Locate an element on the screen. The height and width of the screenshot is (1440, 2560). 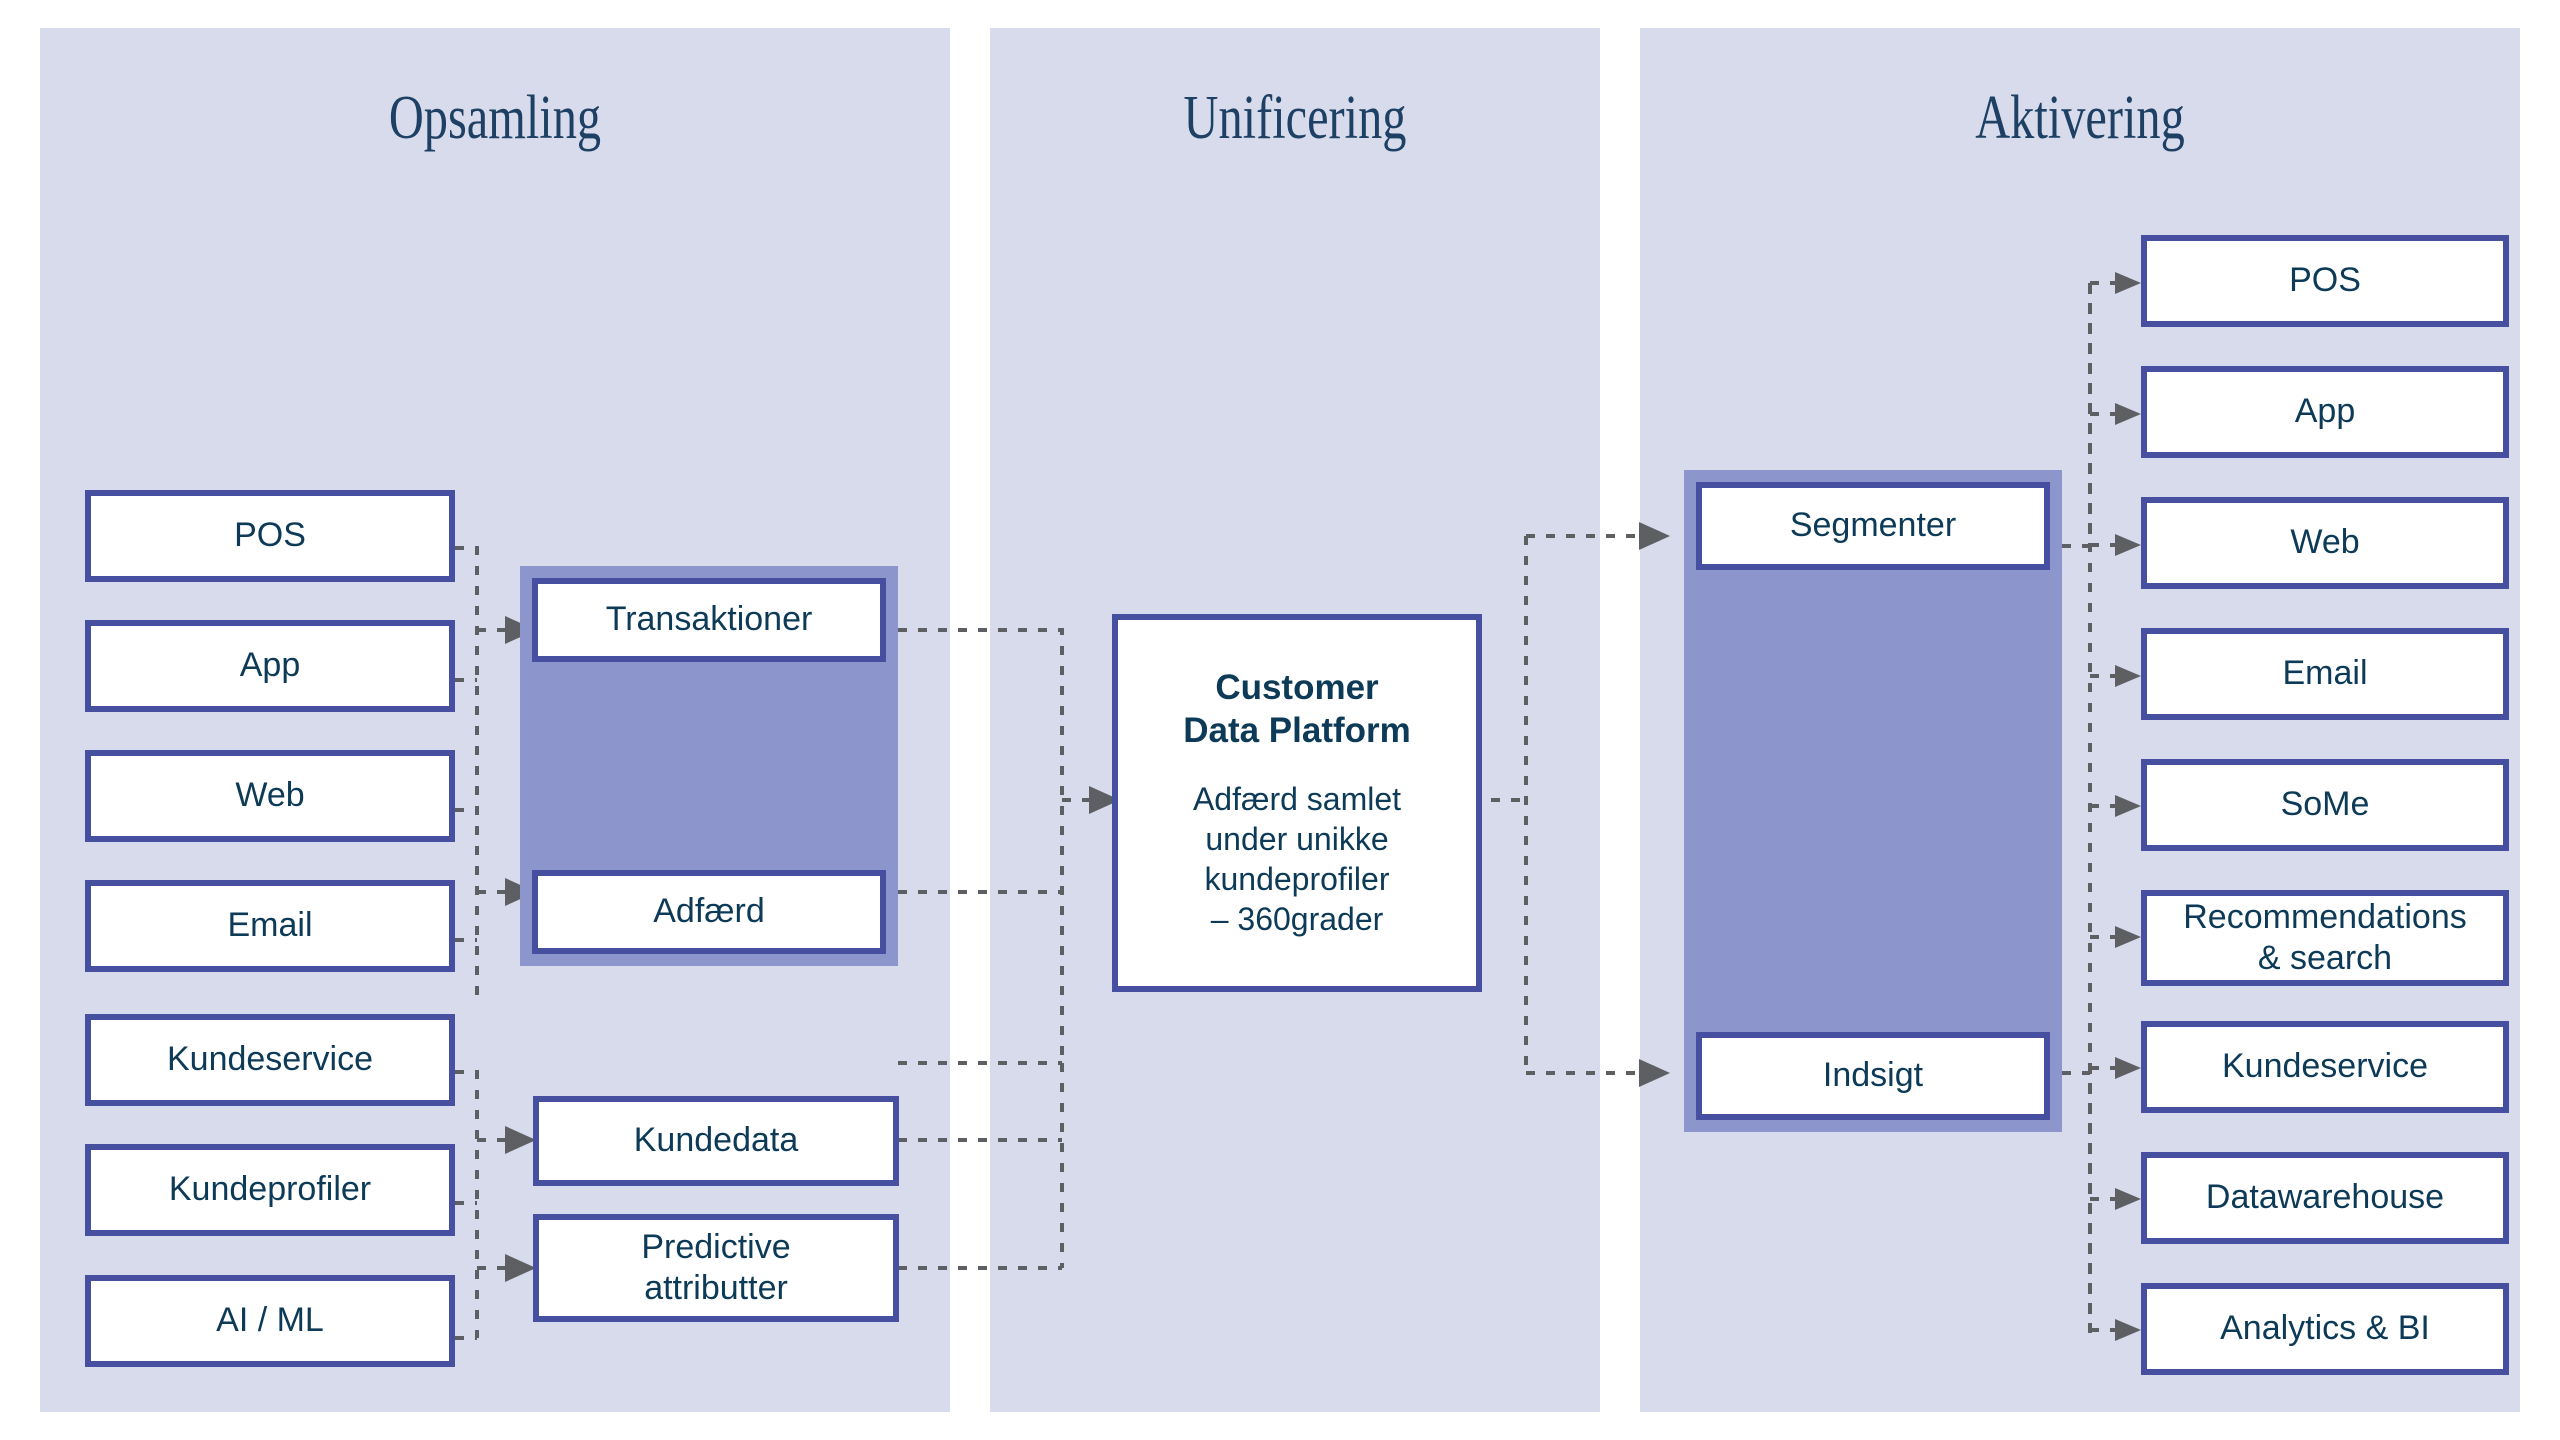
source-box-kundeservice: Kundeservice is located at coordinates (270, 1060).